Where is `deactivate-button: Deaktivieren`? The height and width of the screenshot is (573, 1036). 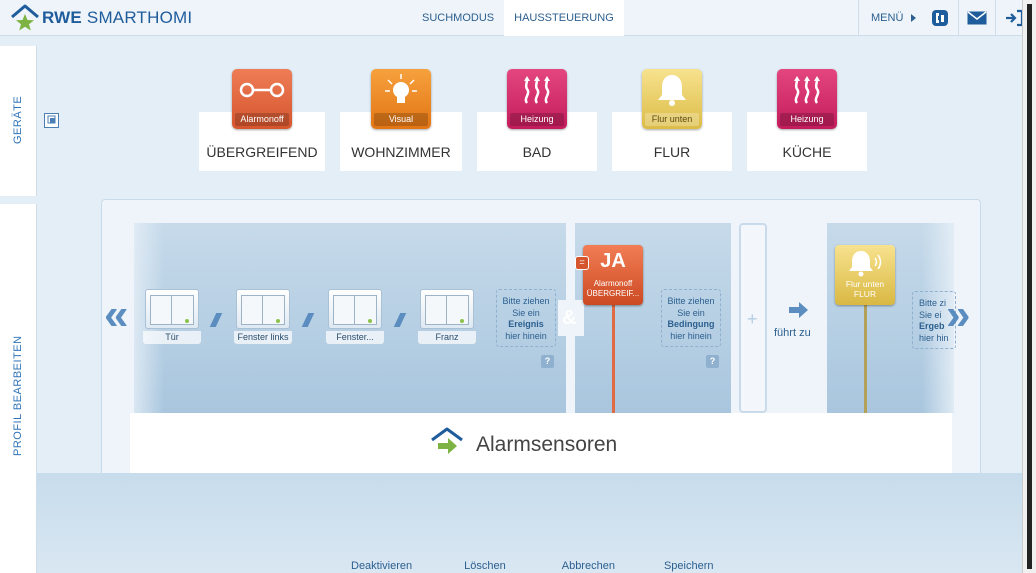 deactivate-button: Deaktivieren is located at coordinates (381, 566).